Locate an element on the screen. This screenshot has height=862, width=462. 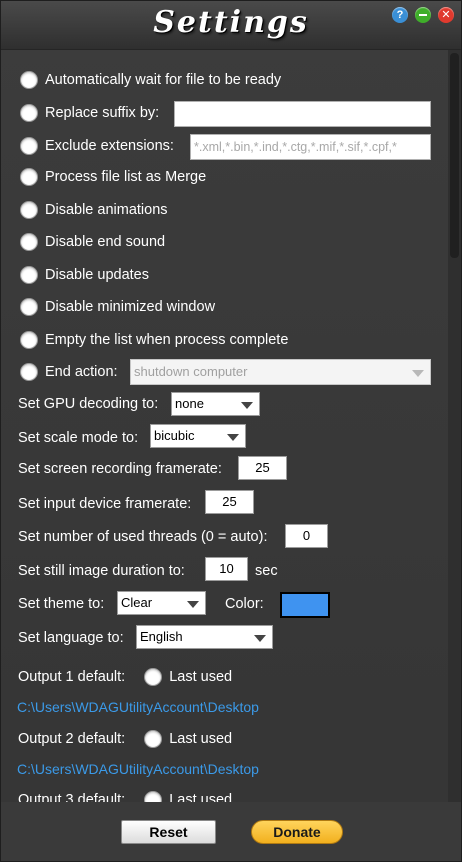
replace-suffix-input is located at coordinates (302, 114).